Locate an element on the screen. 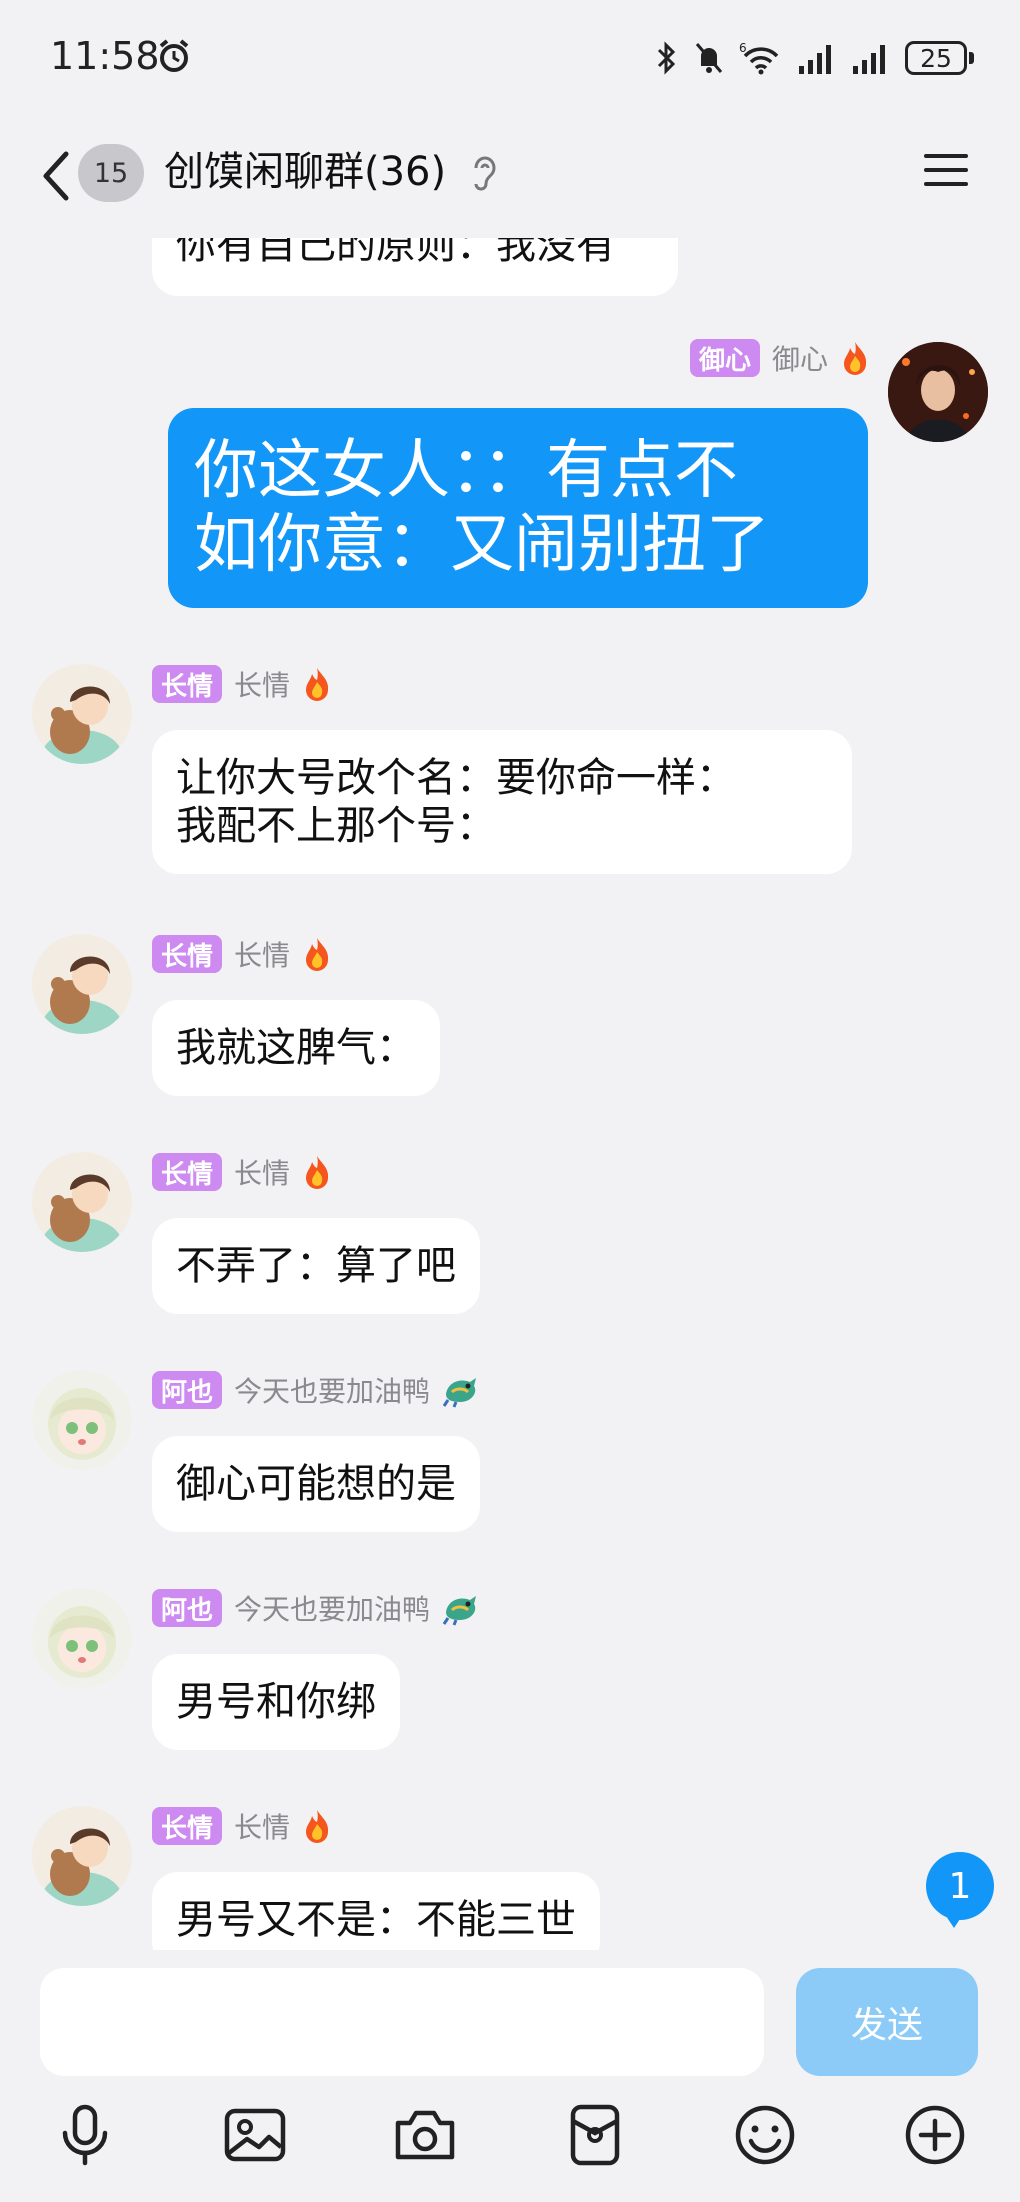  message-bubble: 男号和你绑 is located at coordinates (276, 1702).